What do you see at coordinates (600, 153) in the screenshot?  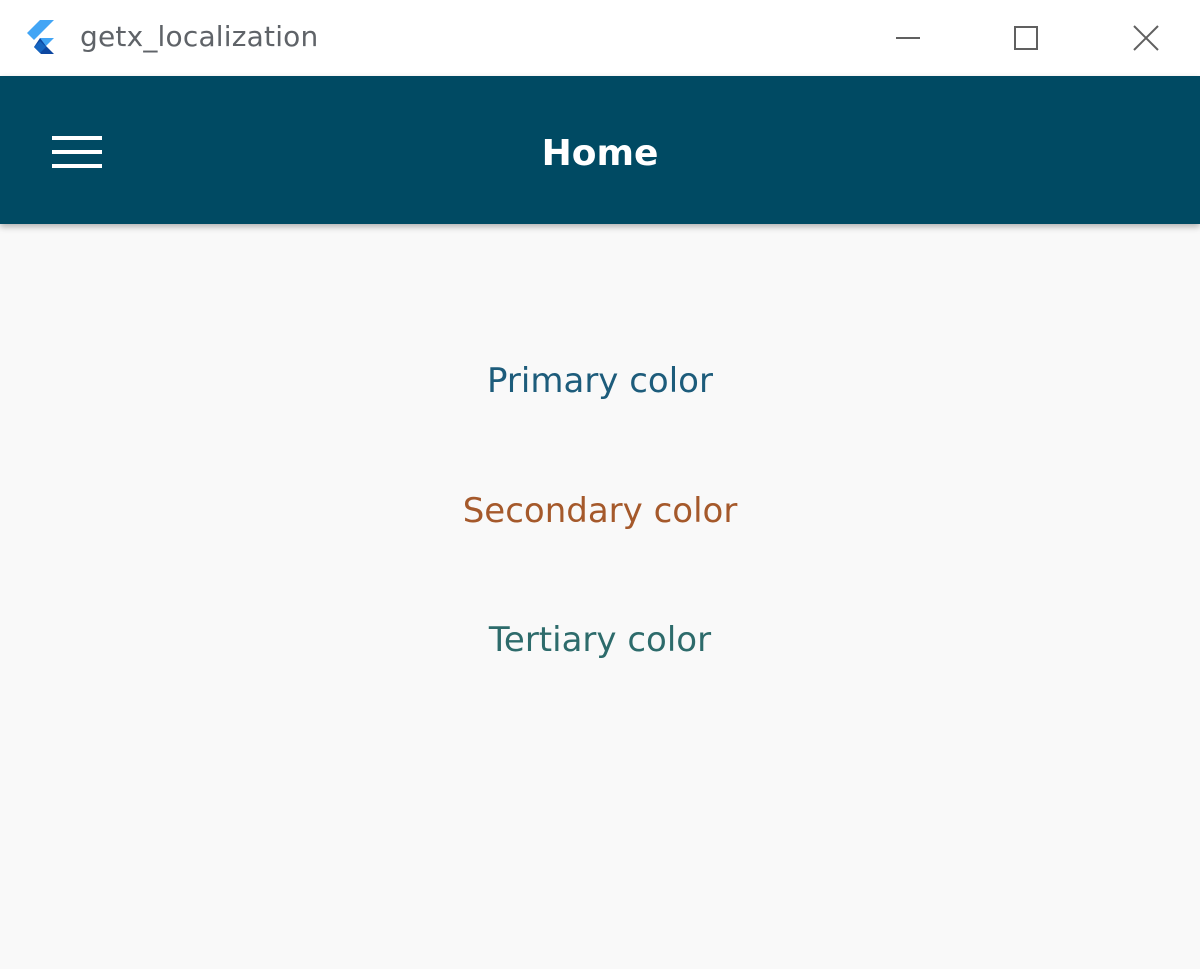 I see `page-title: Home` at bounding box center [600, 153].